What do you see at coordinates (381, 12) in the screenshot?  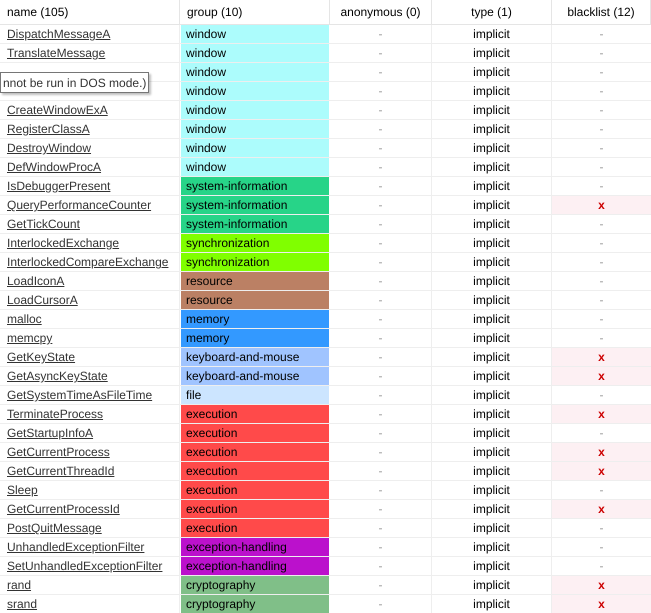 I see `column-header: anonymous (0)` at bounding box center [381, 12].